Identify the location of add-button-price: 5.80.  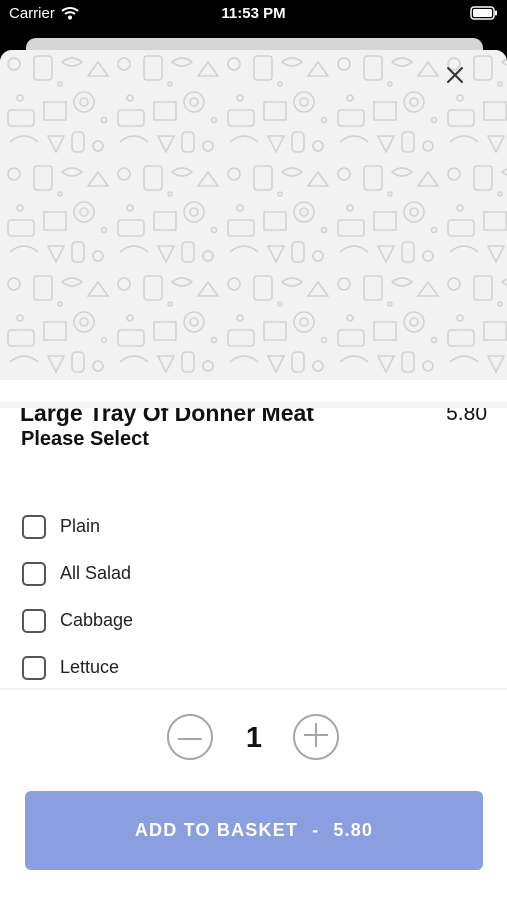
(353, 830).